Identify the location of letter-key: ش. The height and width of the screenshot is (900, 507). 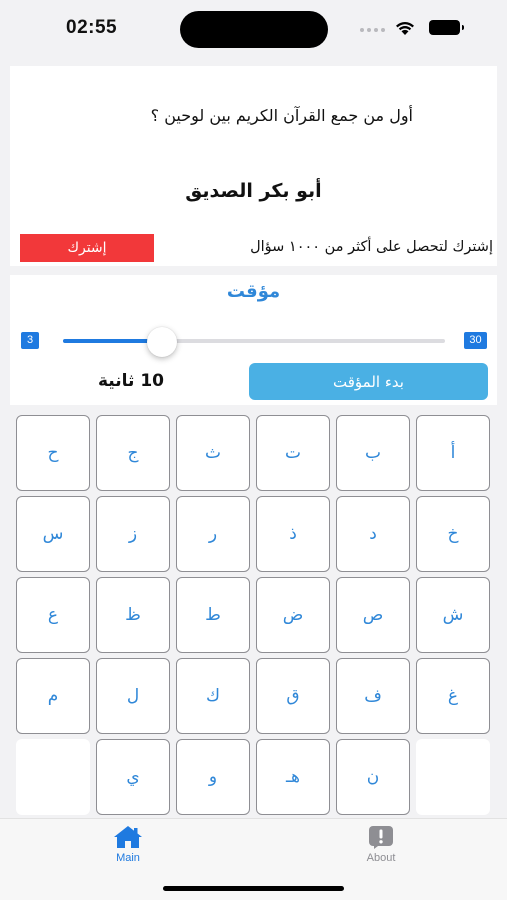
(453, 615).